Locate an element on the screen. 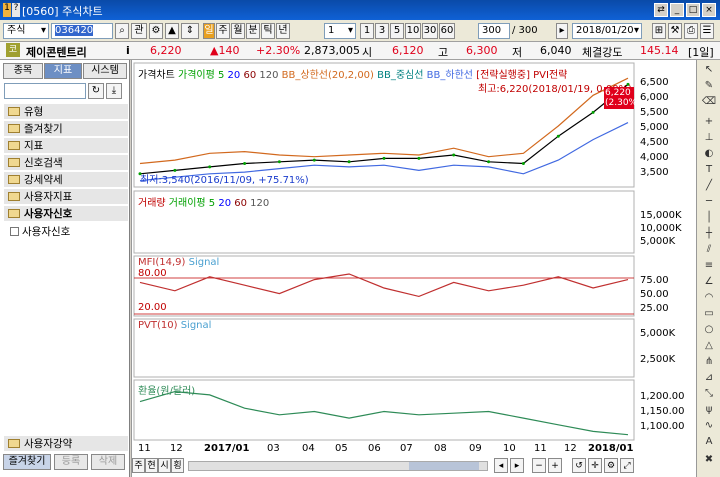  date-input: 2018/01/20 ▾ is located at coordinates (607, 31).